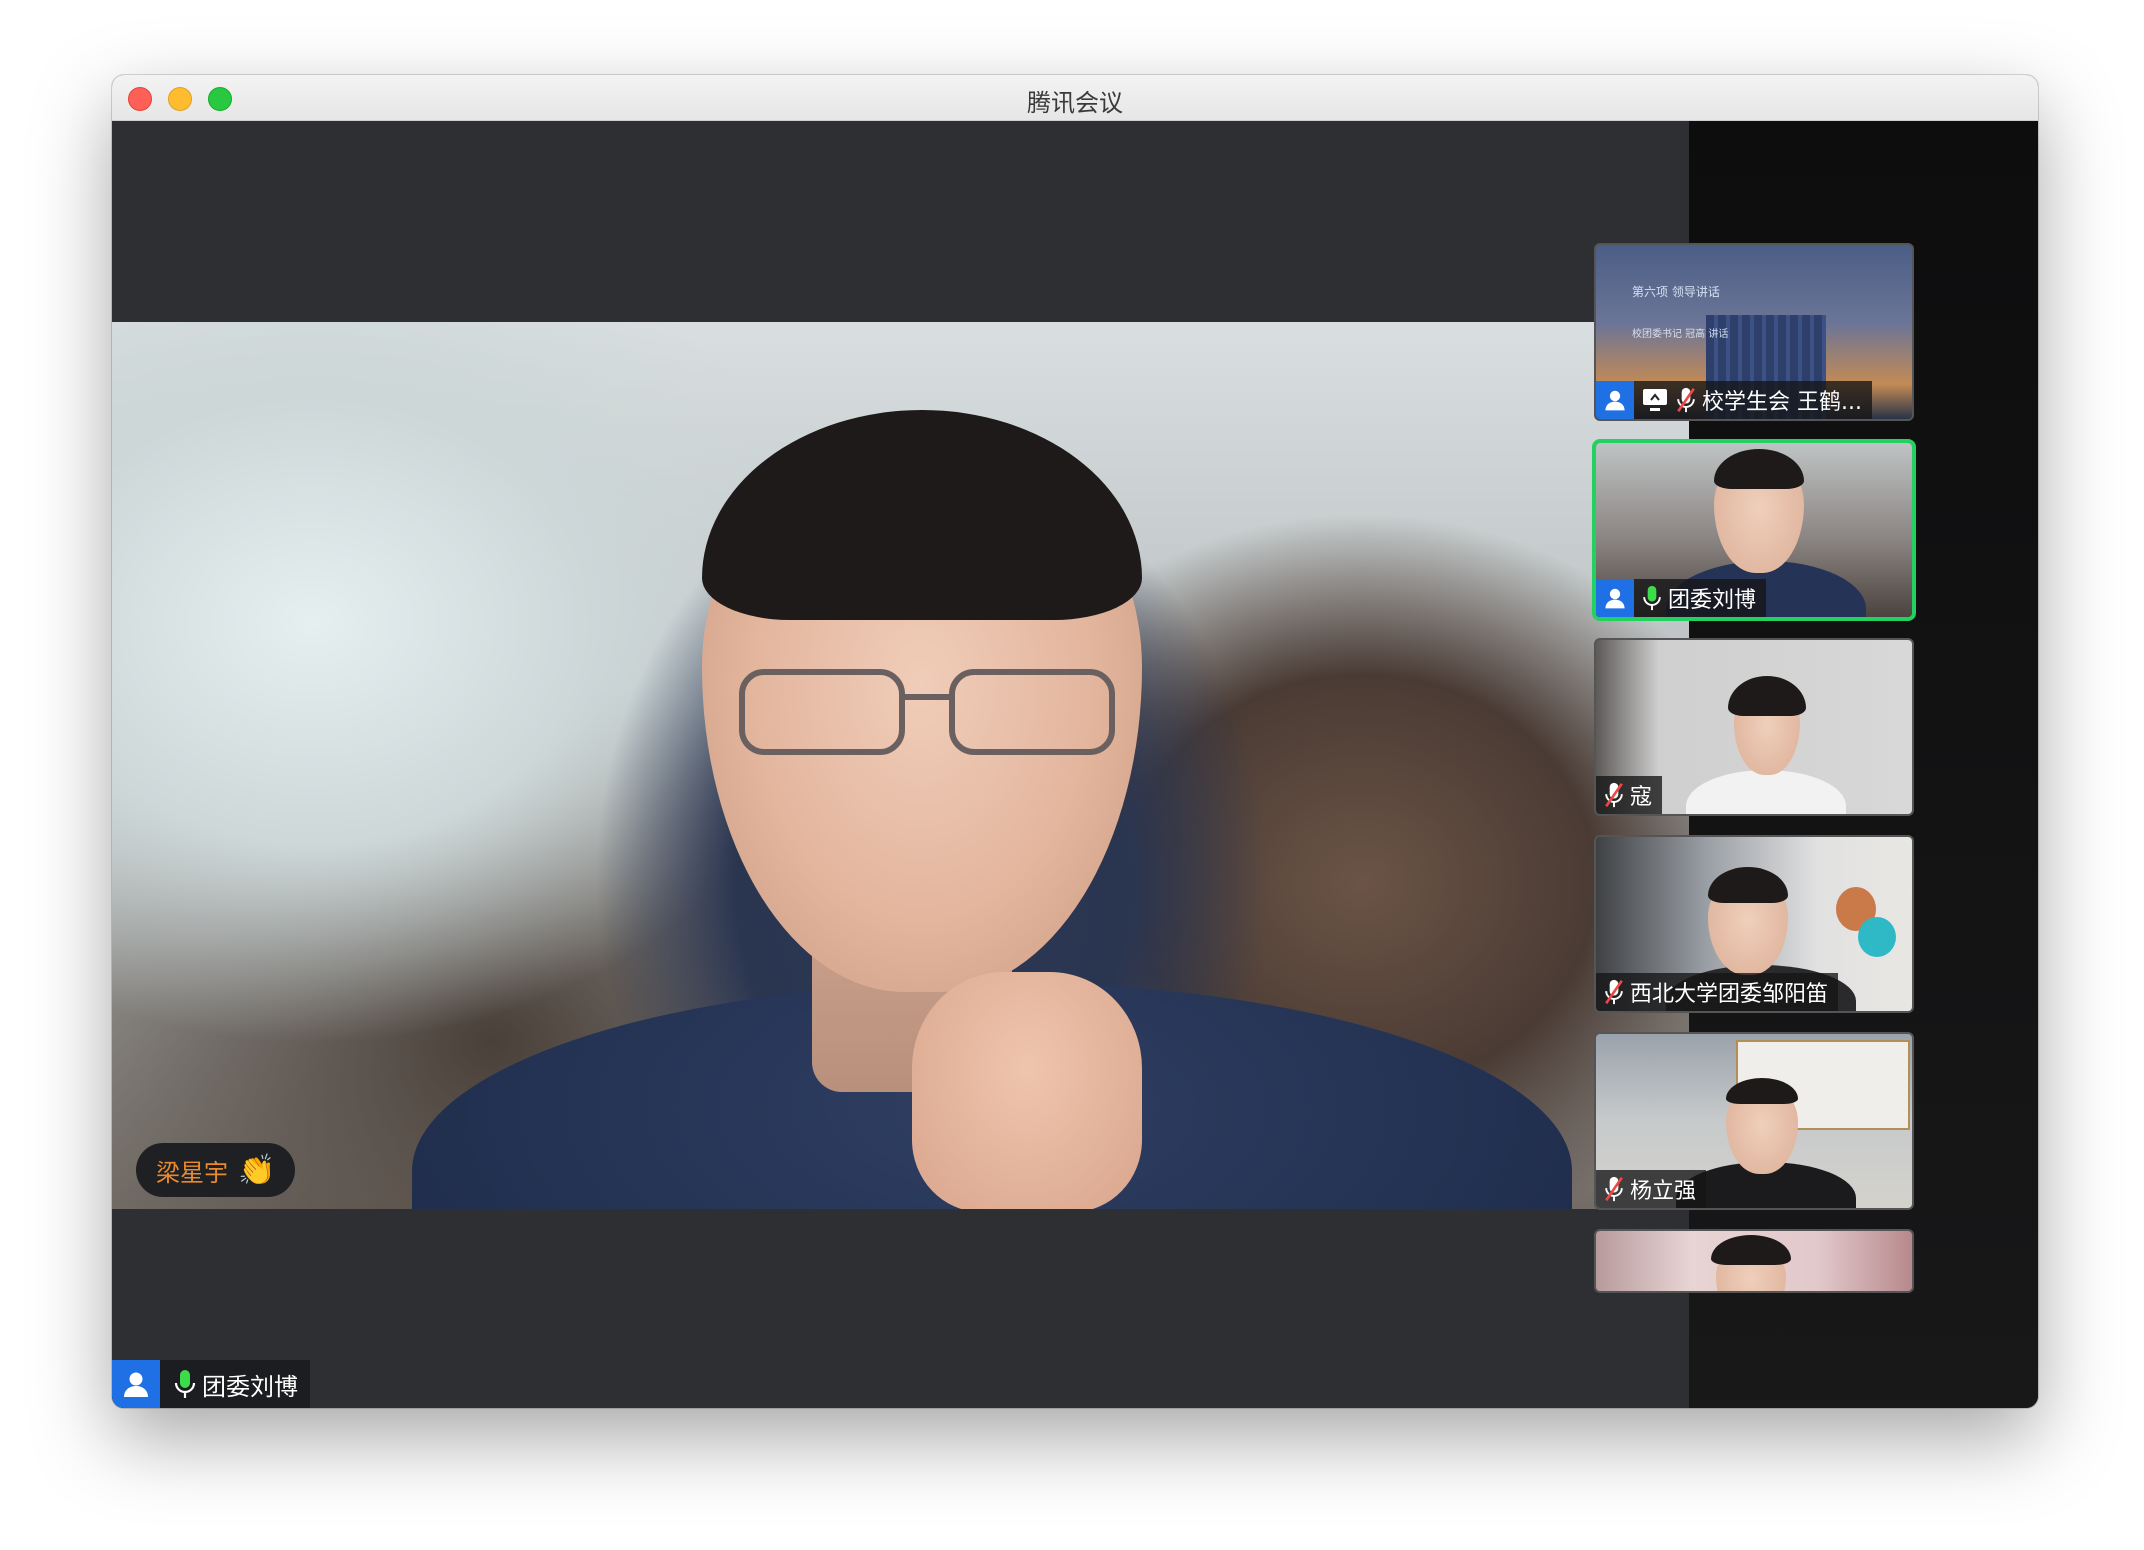 The width and height of the screenshot is (2144, 1550). I want to click on slide-heading: 第六项 领导讲话, so click(1676, 292).